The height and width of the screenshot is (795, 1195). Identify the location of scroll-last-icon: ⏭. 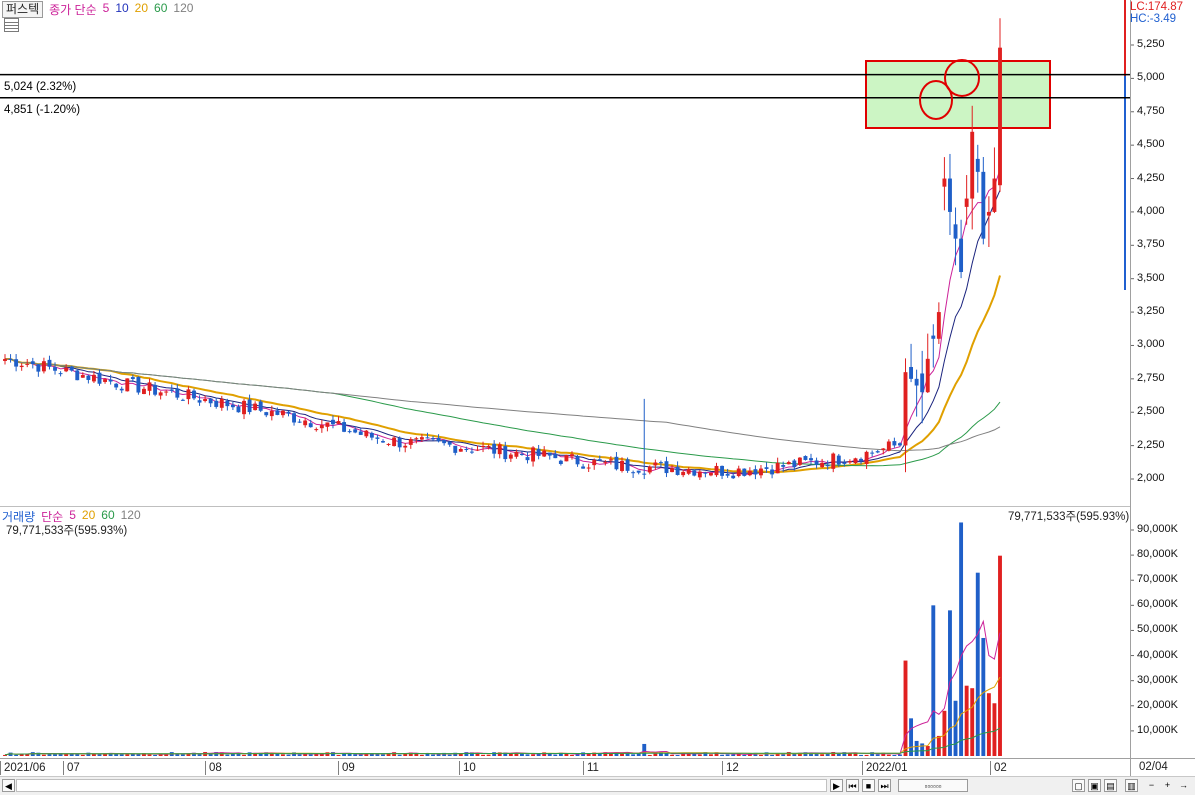
(884, 785).